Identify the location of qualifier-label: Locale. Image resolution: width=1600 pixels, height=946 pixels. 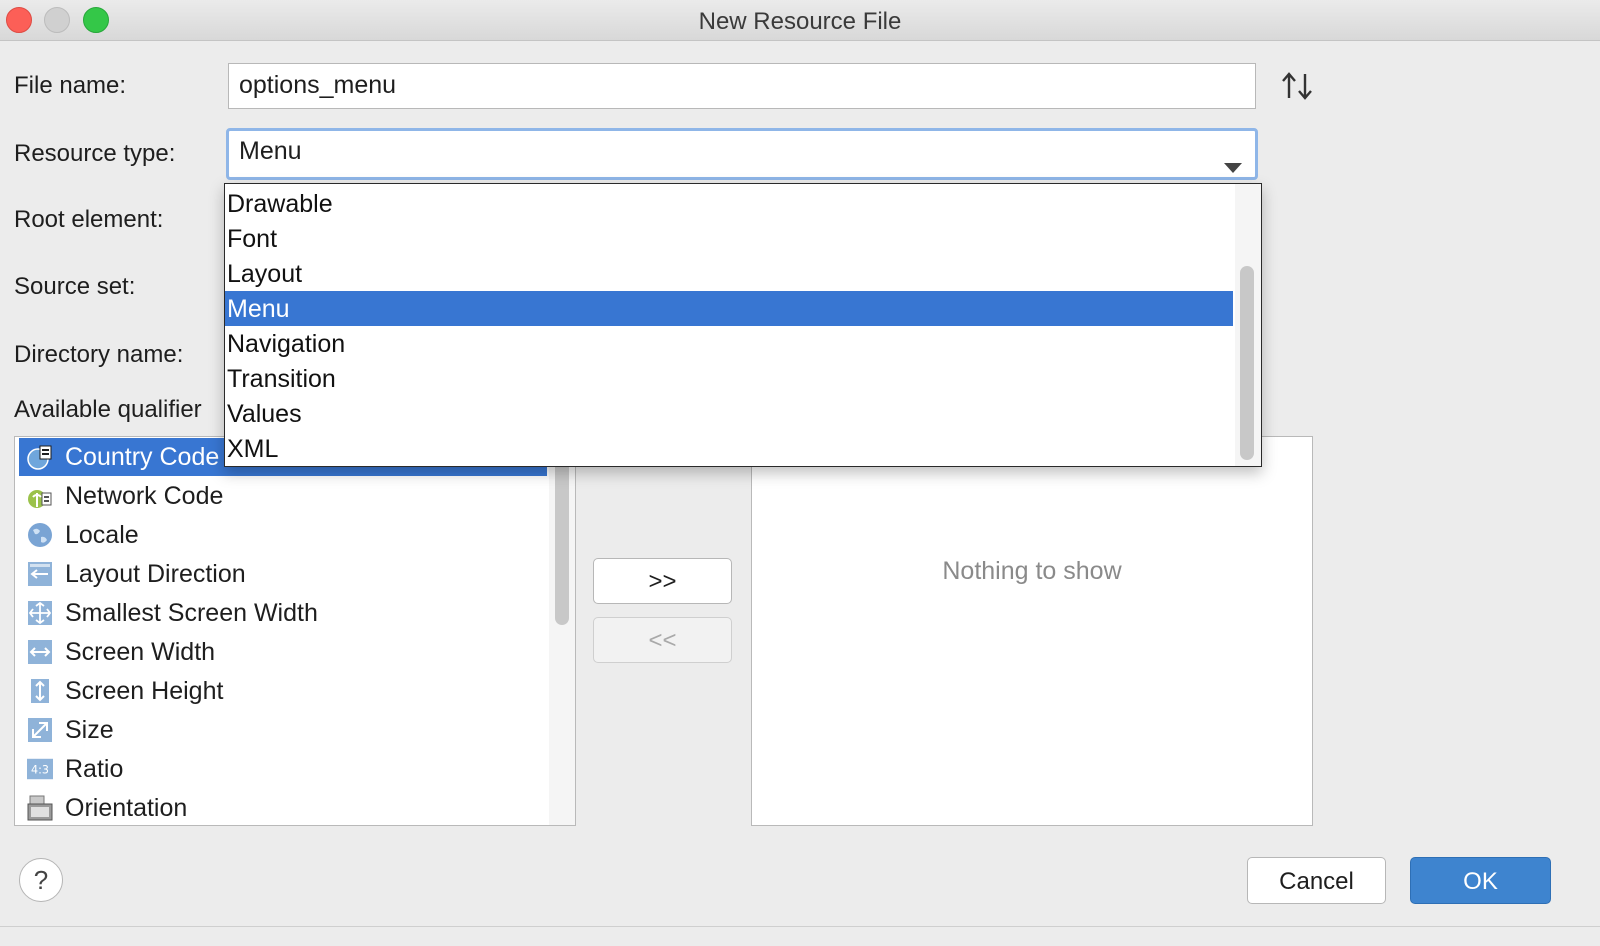
(102, 534).